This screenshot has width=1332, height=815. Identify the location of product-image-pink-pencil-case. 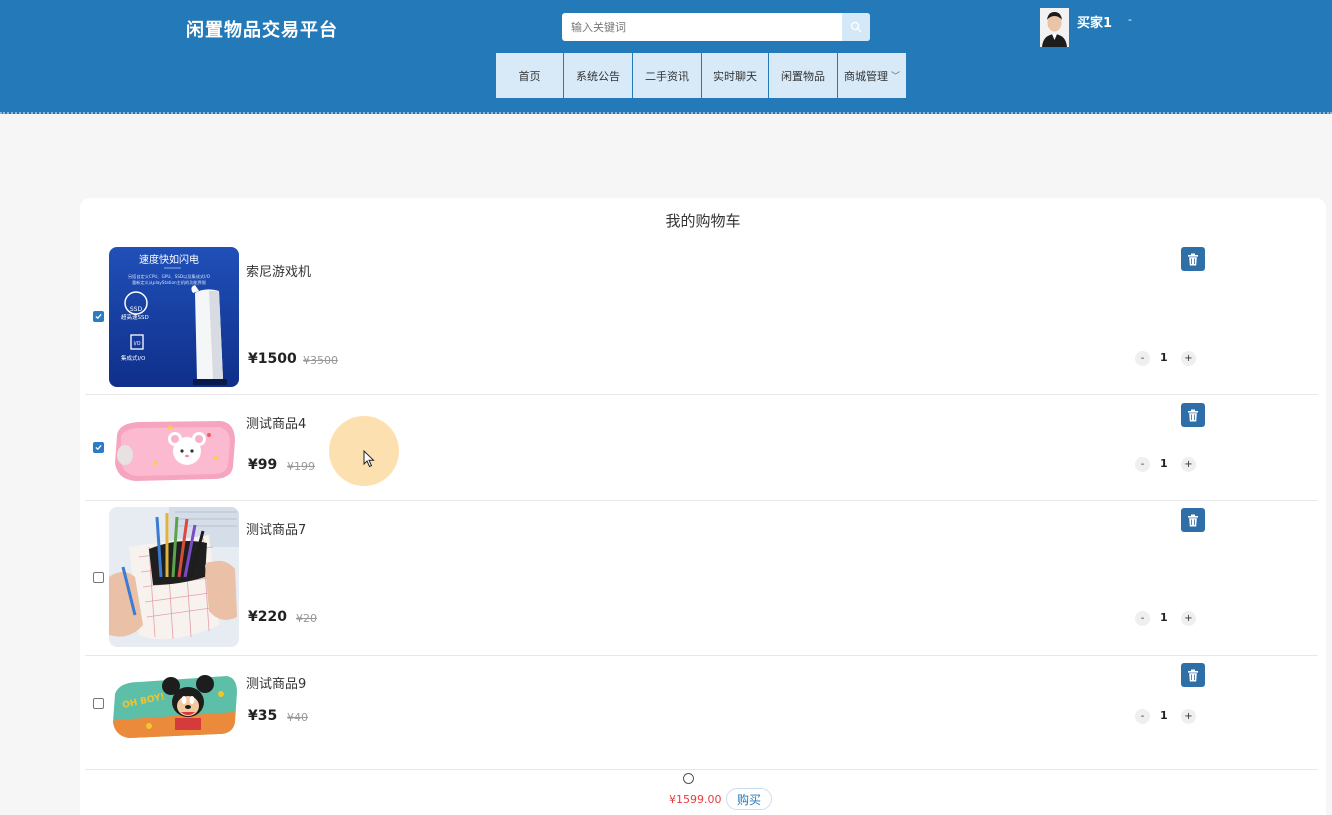
(174, 450).